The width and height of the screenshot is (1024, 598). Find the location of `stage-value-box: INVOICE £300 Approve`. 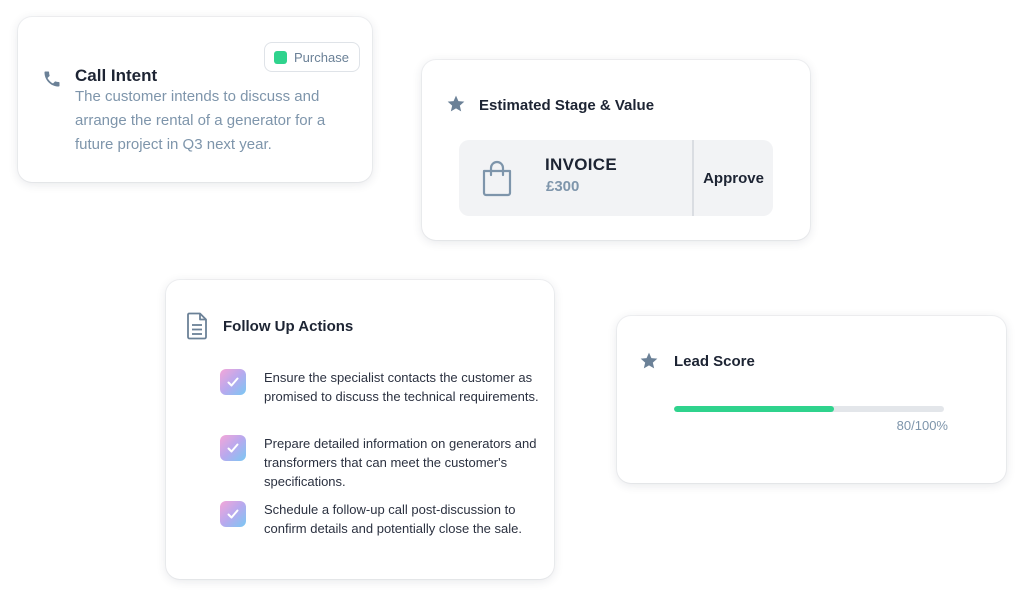

stage-value-box: INVOICE £300 Approve is located at coordinates (616, 178).